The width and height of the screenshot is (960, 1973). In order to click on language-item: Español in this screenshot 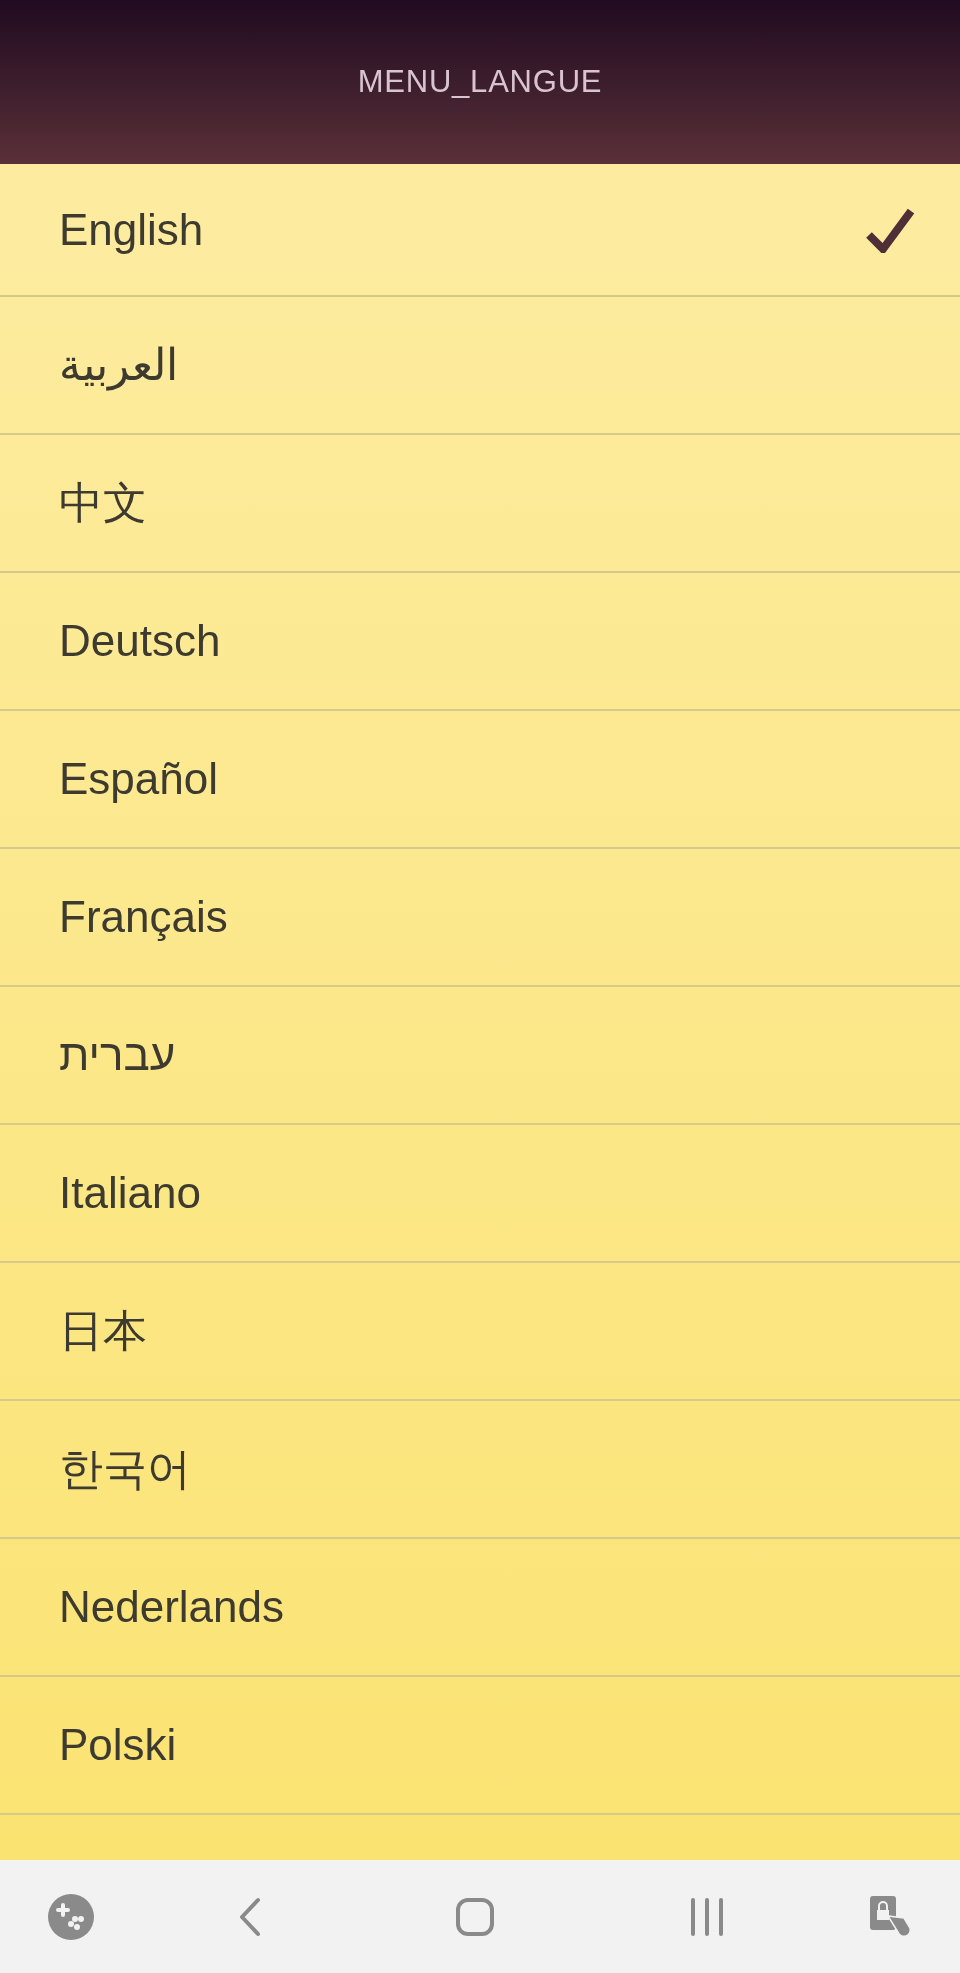, I will do `click(480, 780)`.